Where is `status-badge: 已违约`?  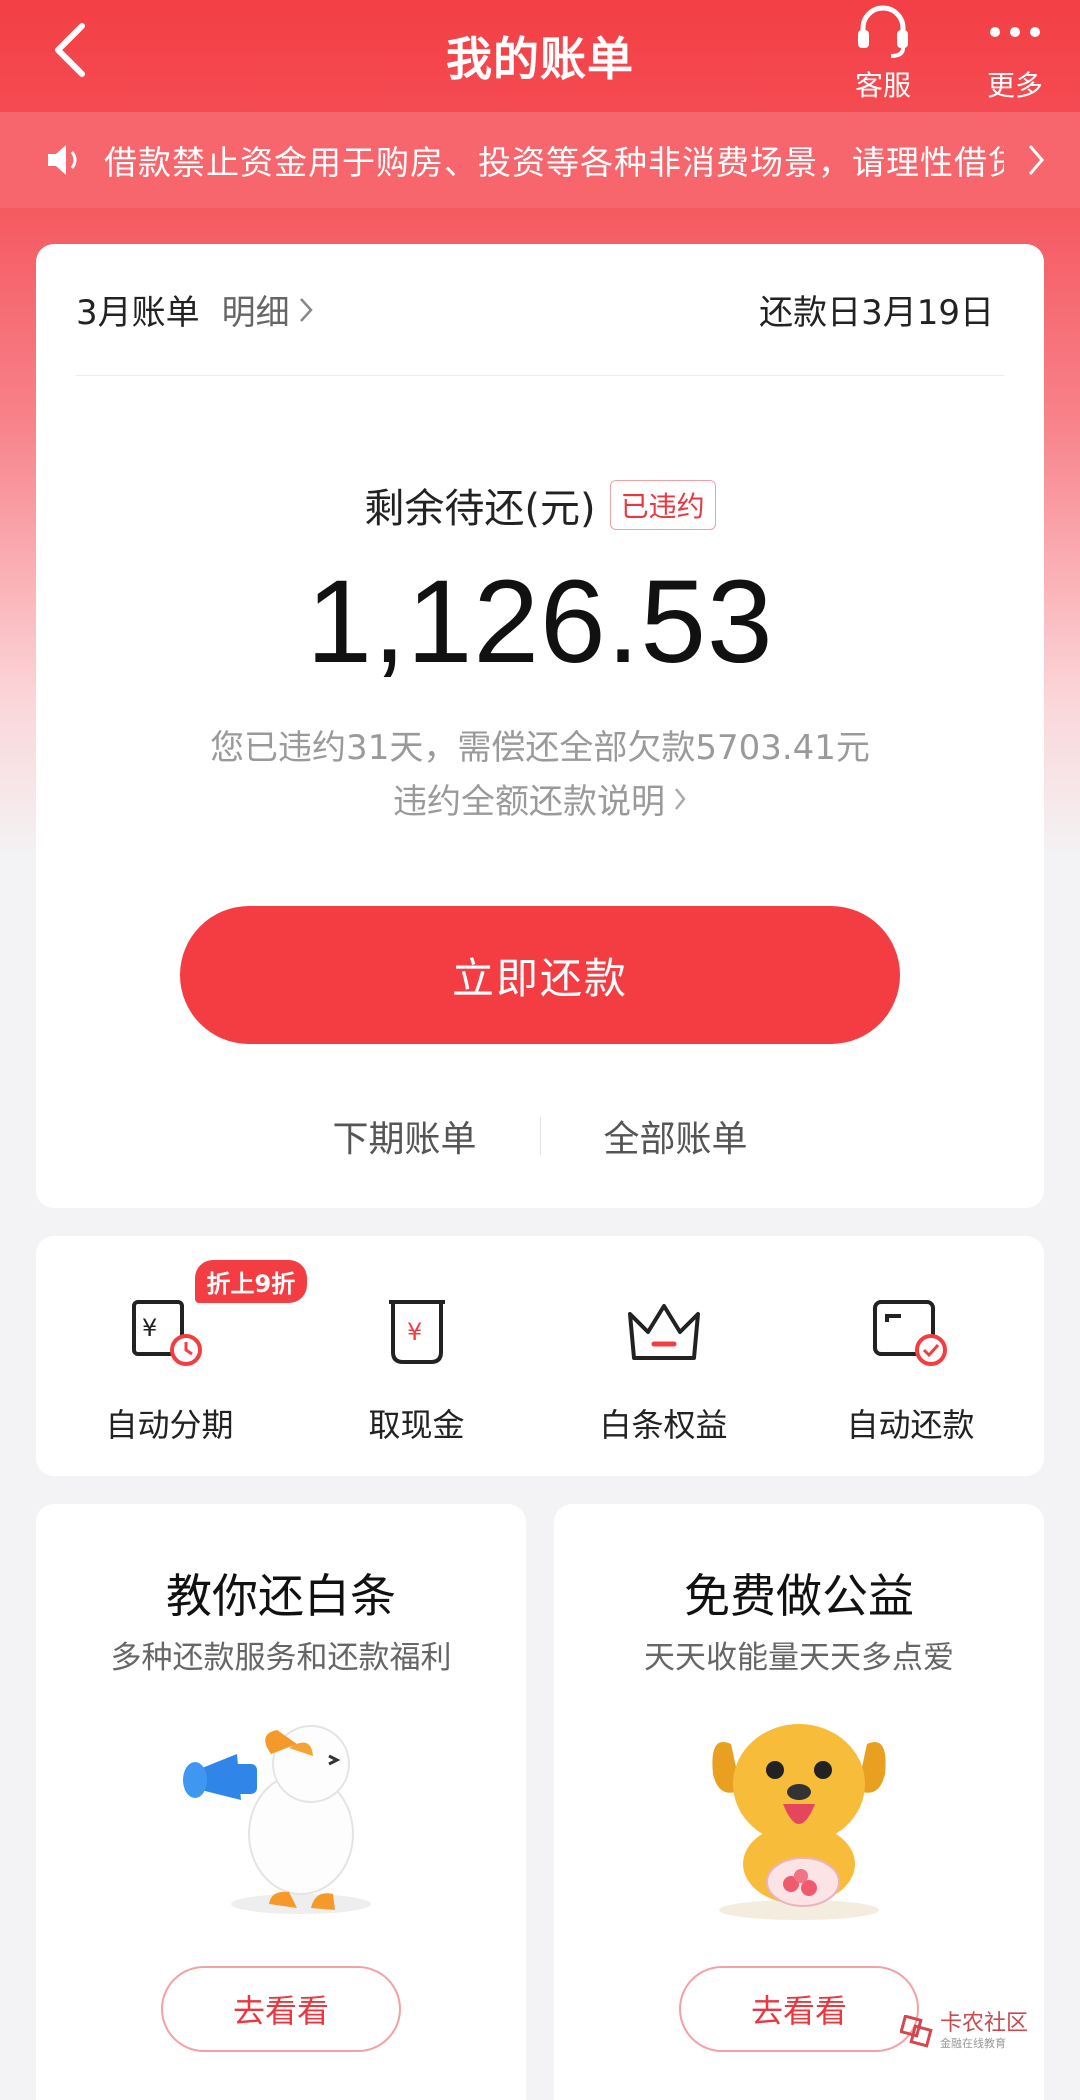 status-badge: 已违约 is located at coordinates (662, 505).